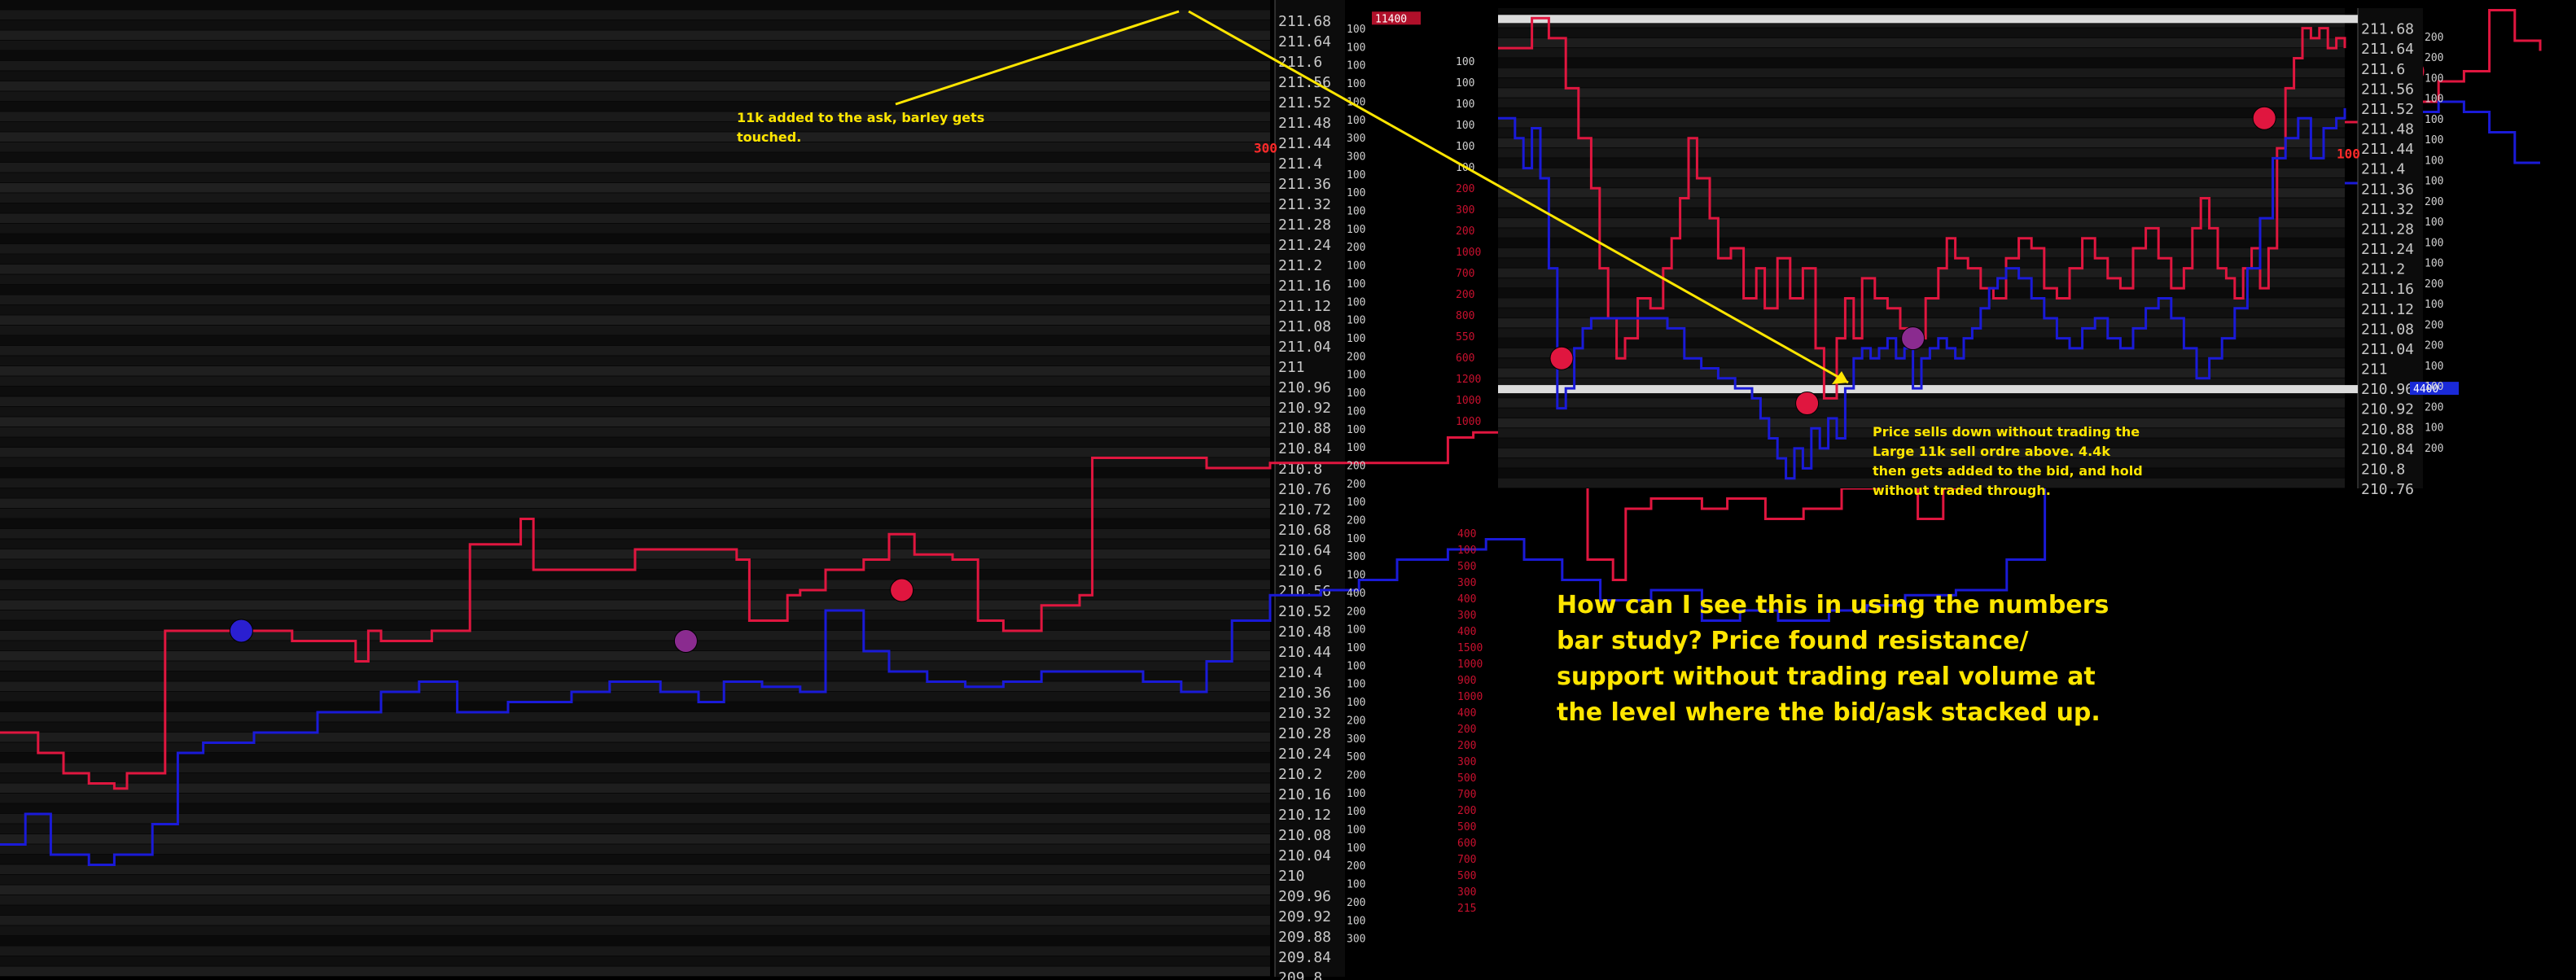 The image size is (2576, 980). I want to click on price-tick-label: 211.6, so click(1300, 63).